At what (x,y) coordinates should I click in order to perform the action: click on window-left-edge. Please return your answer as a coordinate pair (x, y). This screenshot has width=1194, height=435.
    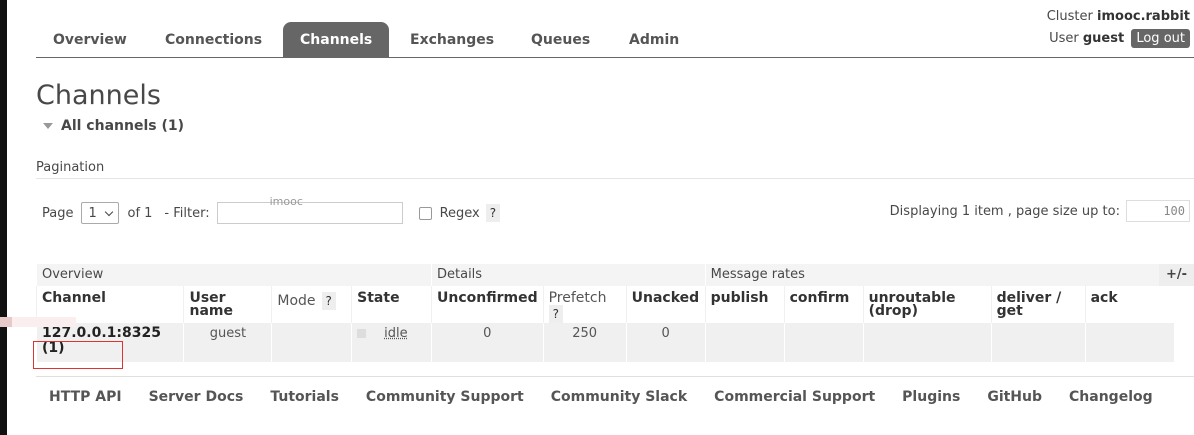
    Looking at the image, I should click on (3, 217).